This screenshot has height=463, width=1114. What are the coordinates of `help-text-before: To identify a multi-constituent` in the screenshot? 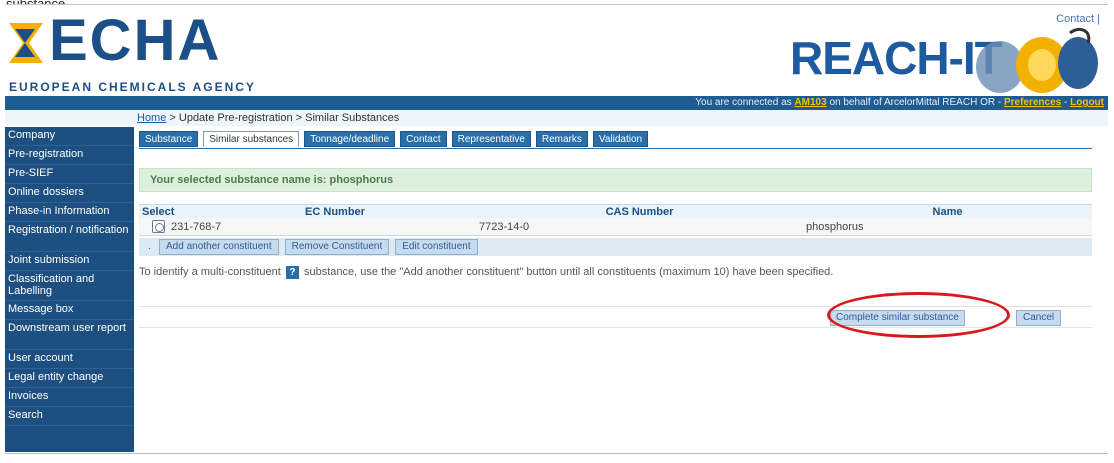 It's located at (211, 272).